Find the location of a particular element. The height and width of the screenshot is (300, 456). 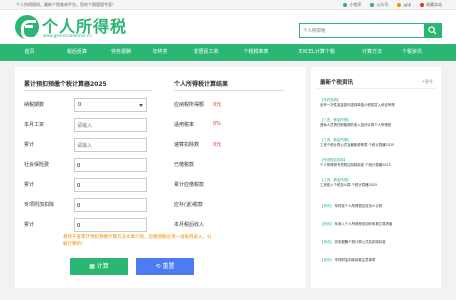

periods-select-value: 0 is located at coordinates (80, 105).